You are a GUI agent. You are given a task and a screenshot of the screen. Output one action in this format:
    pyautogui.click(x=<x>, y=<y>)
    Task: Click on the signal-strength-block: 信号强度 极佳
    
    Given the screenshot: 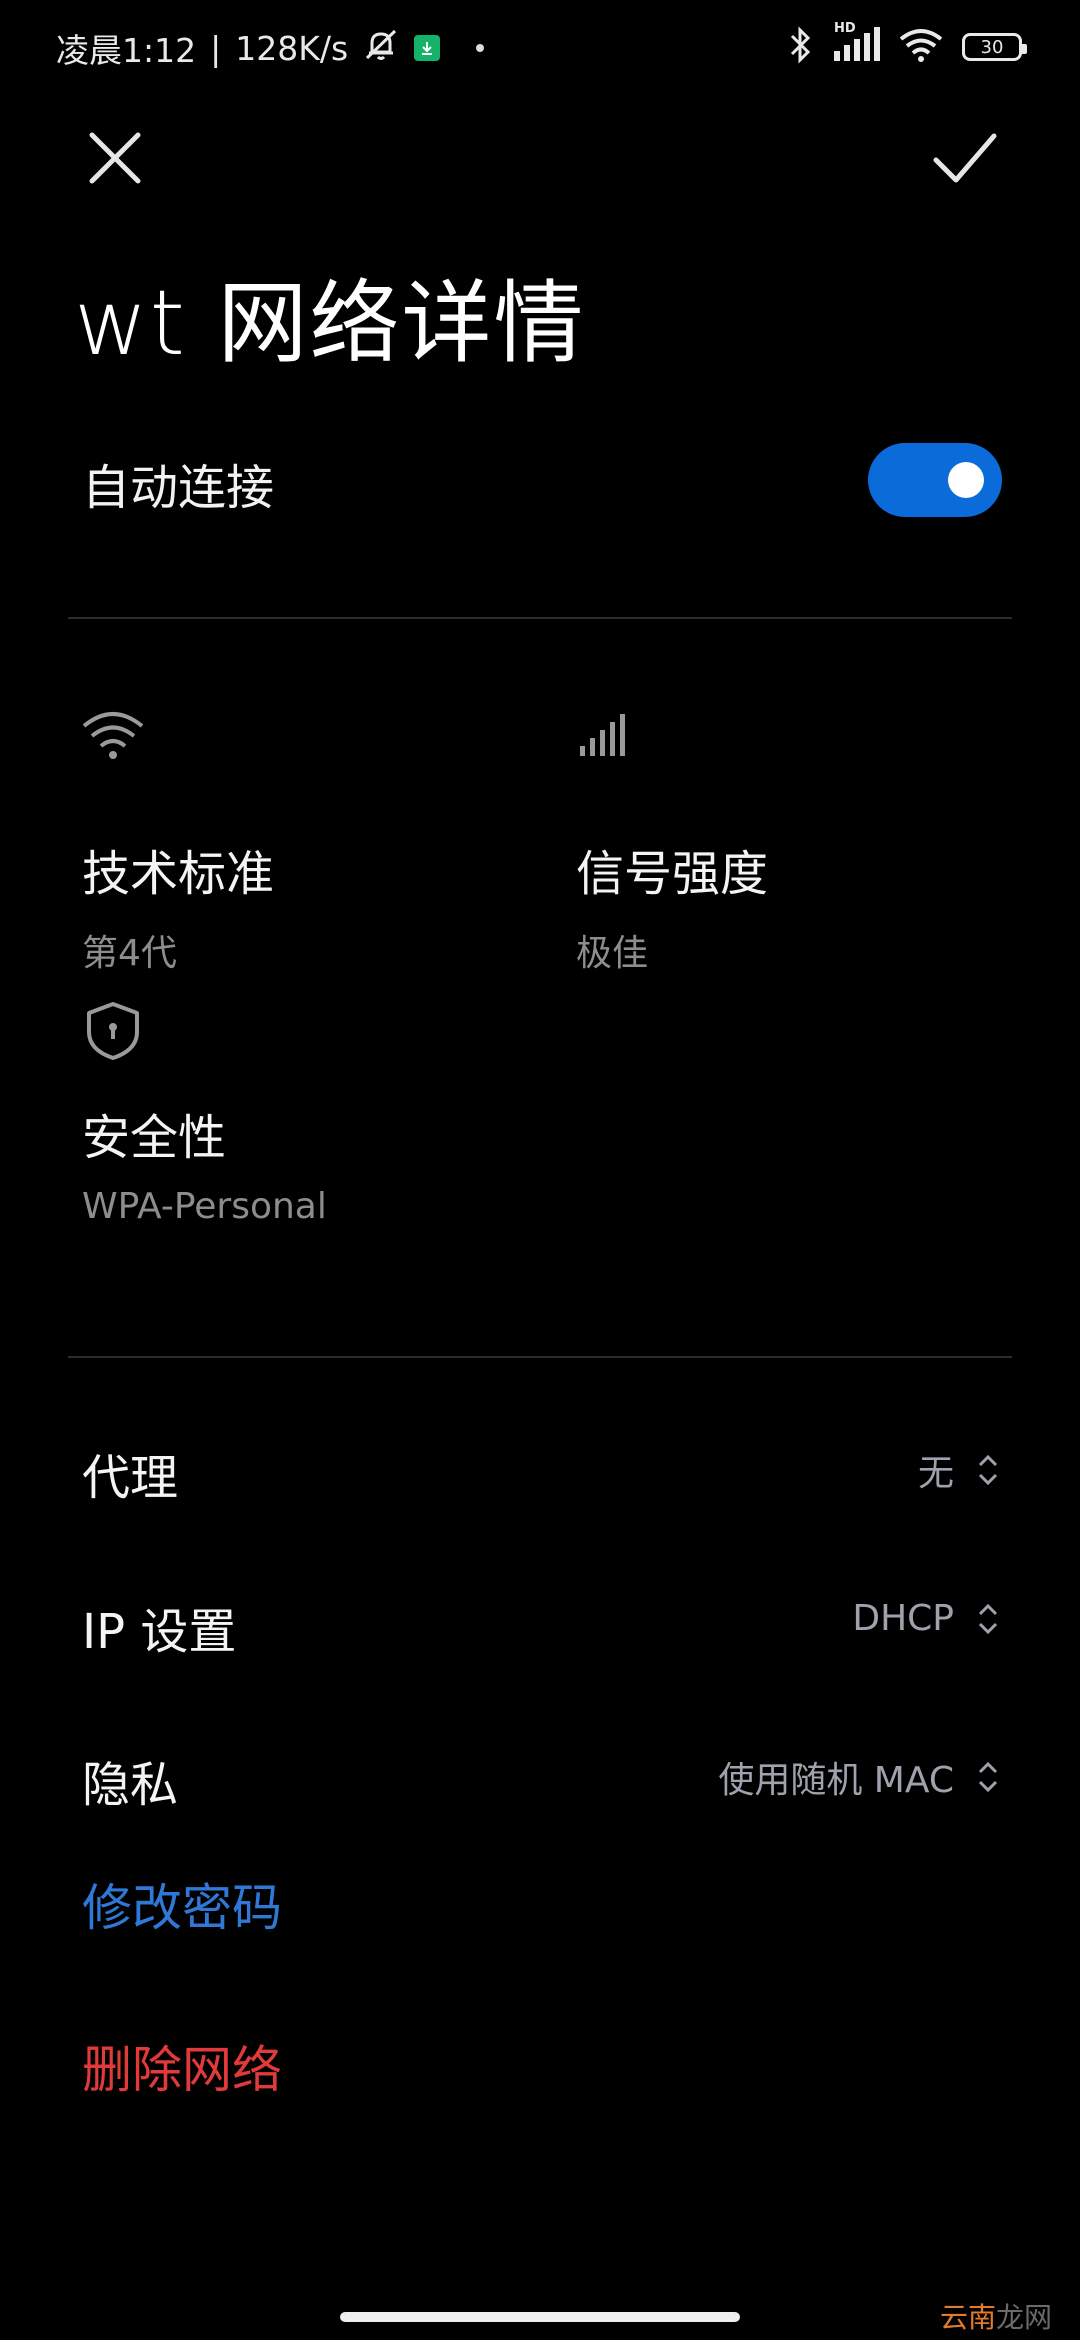 What is the action you would take?
    pyautogui.click(x=672, y=841)
    